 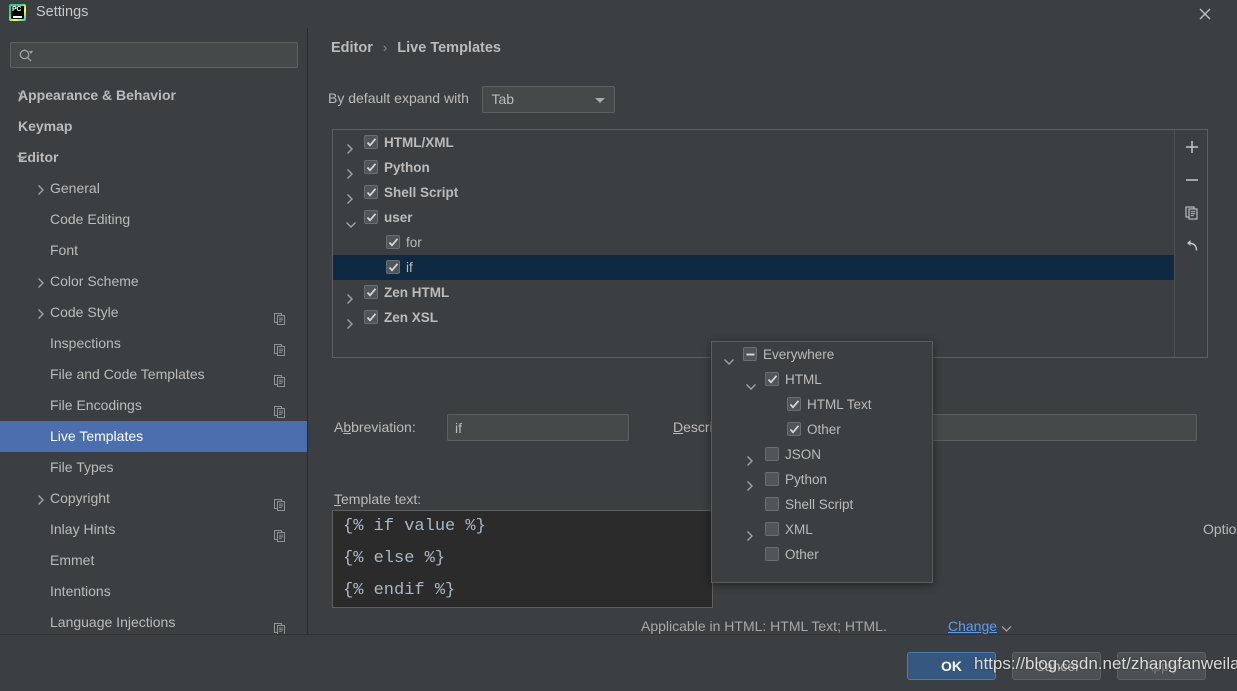 I want to click on cancel-button: Cancel, so click(x=1056, y=666).